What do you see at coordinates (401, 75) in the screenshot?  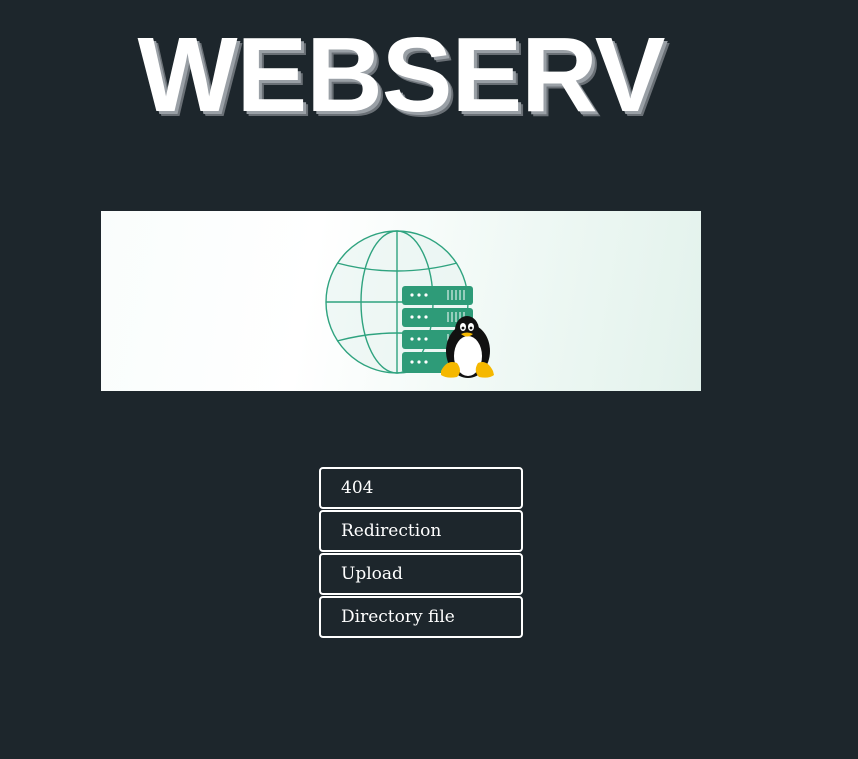 I see `page-title: WEBSERV` at bounding box center [401, 75].